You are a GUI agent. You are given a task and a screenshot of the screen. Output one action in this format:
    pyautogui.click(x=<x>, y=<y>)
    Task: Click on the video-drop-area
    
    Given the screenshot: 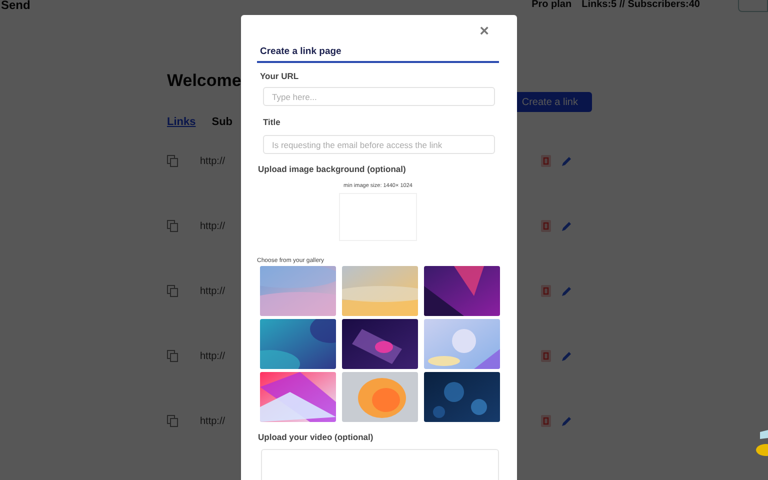 What is the action you would take?
    pyautogui.click(x=380, y=464)
    